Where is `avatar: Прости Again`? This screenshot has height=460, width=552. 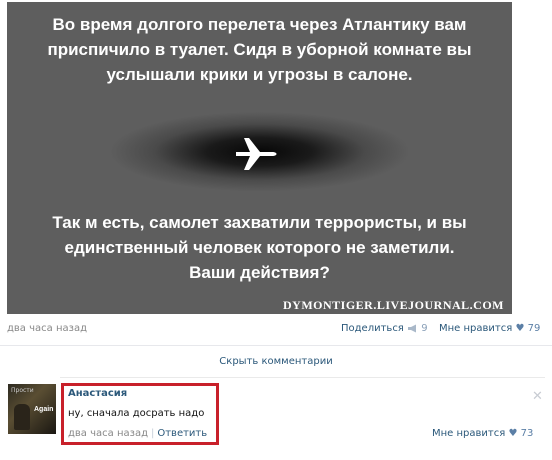 avatar: Прости Again is located at coordinates (32, 409).